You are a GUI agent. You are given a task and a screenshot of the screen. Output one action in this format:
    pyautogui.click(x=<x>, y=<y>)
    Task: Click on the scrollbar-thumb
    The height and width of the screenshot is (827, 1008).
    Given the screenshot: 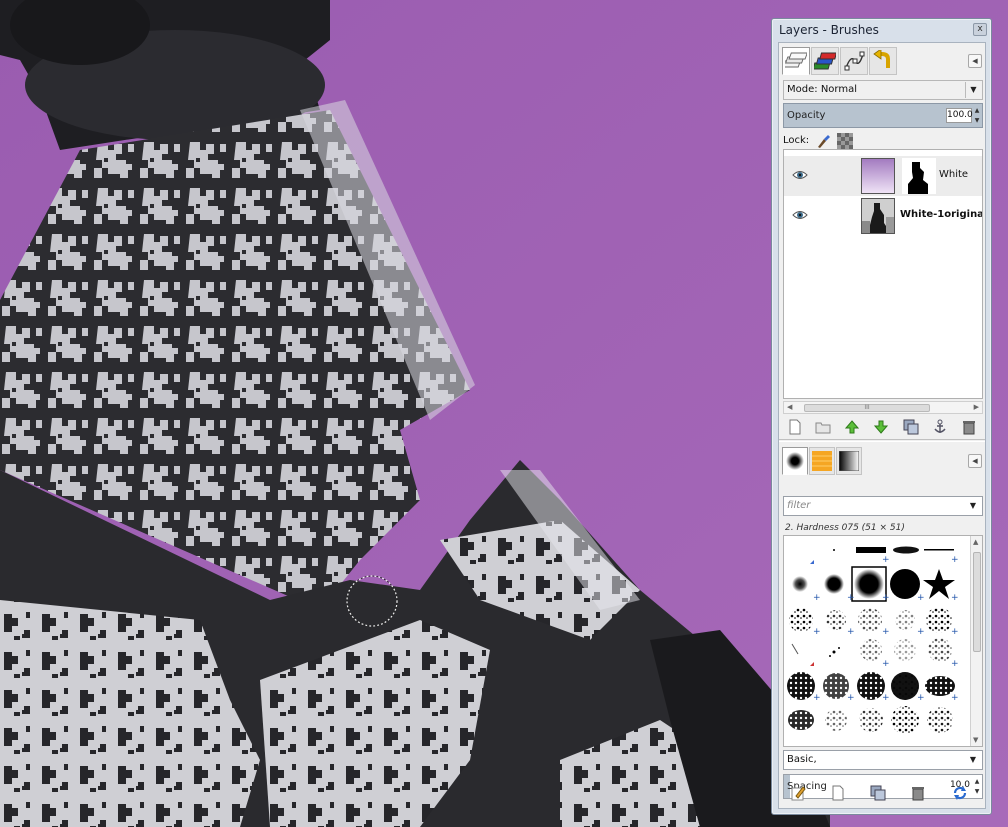 What is the action you would take?
    pyautogui.click(x=977, y=602)
    